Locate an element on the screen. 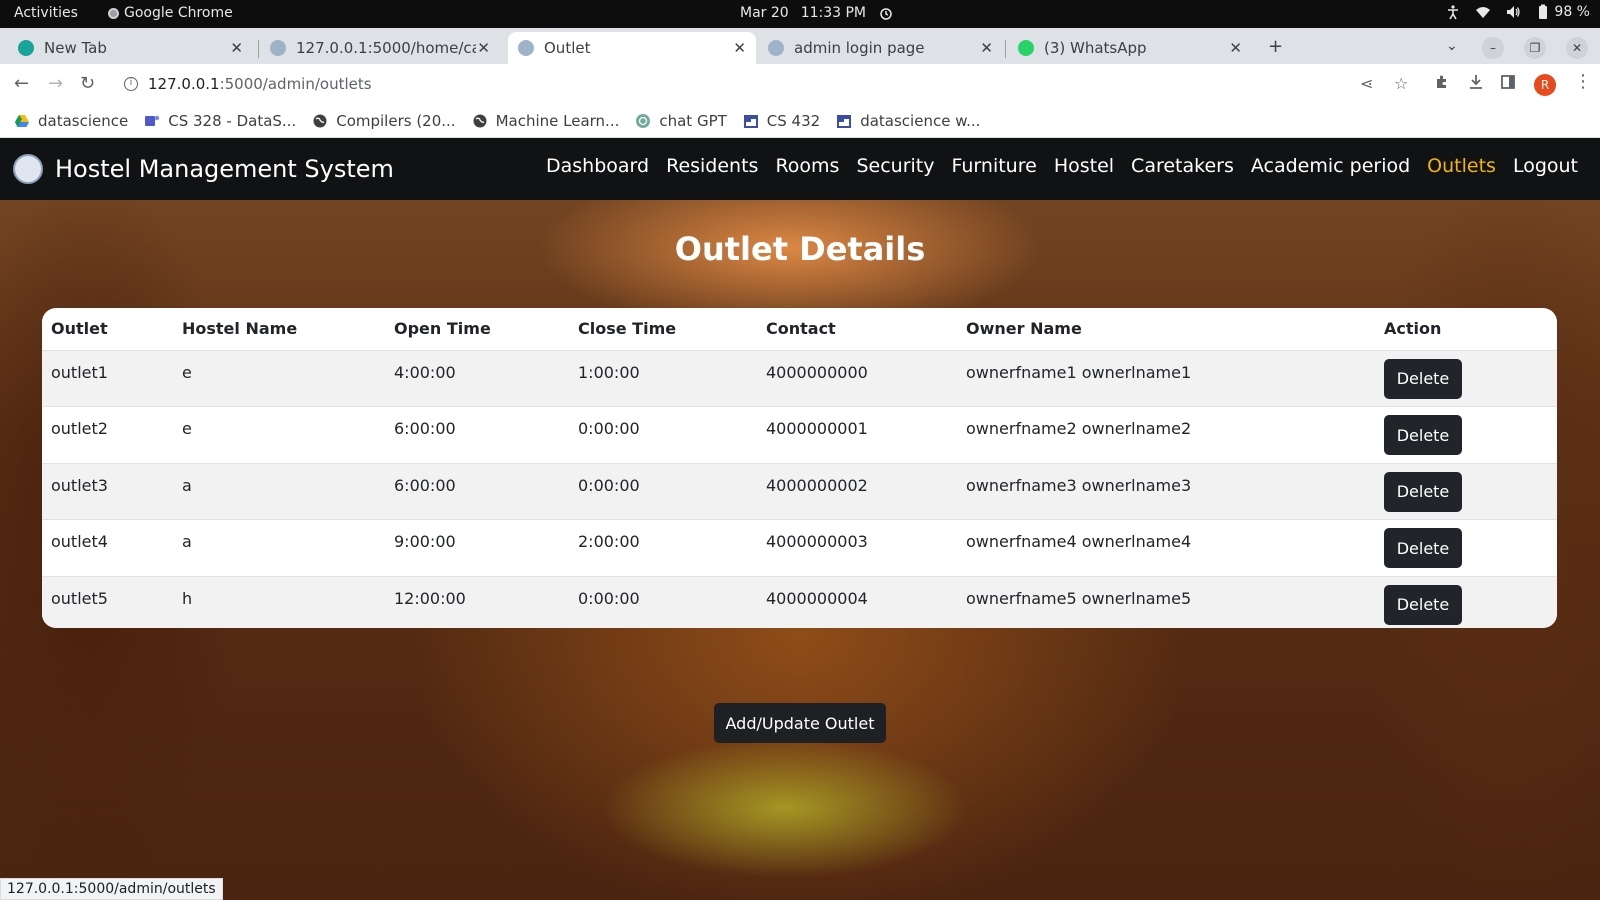  nav-link-outlets: Outlets is located at coordinates (1461, 166).